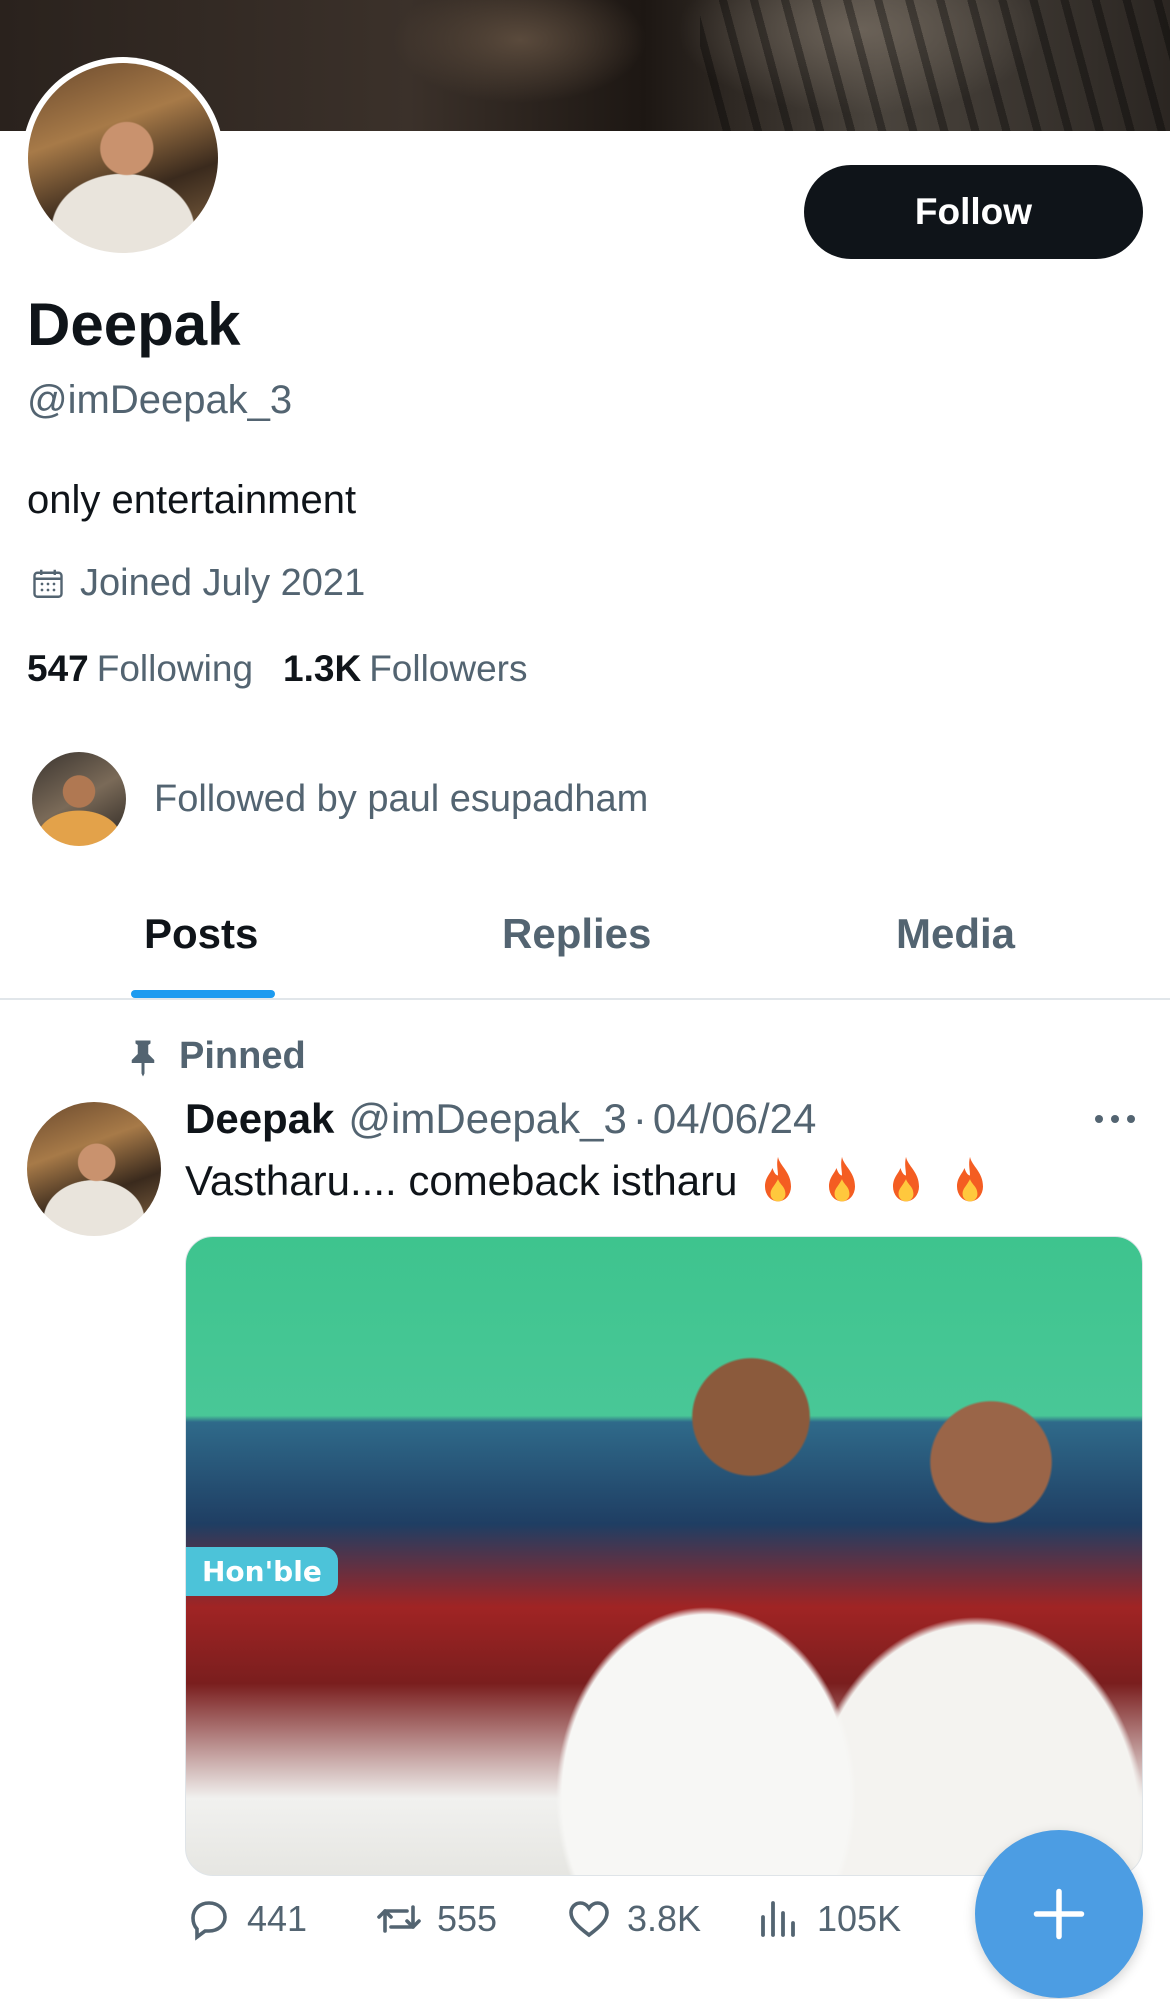 The width and height of the screenshot is (1170, 1999). What do you see at coordinates (192, 500) in the screenshot?
I see `profile-bio: only entertainment` at bounding box center [192, 500].